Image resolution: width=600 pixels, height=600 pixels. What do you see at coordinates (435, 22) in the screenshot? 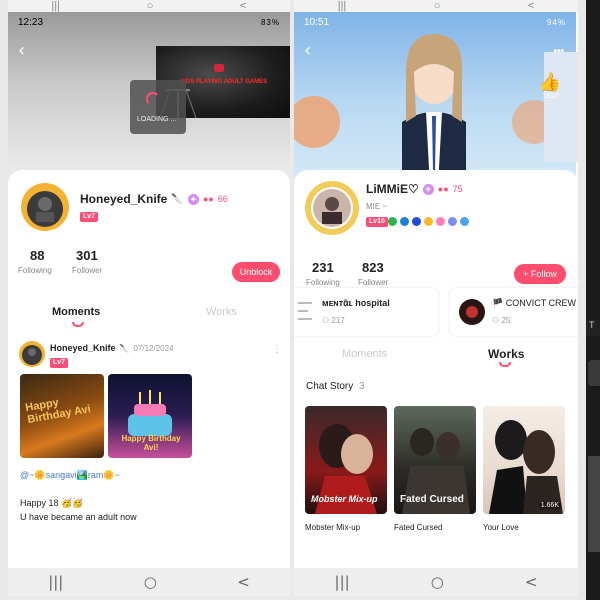
I see `status-bar: 10:51 94%` at bounding box center [435, 22].